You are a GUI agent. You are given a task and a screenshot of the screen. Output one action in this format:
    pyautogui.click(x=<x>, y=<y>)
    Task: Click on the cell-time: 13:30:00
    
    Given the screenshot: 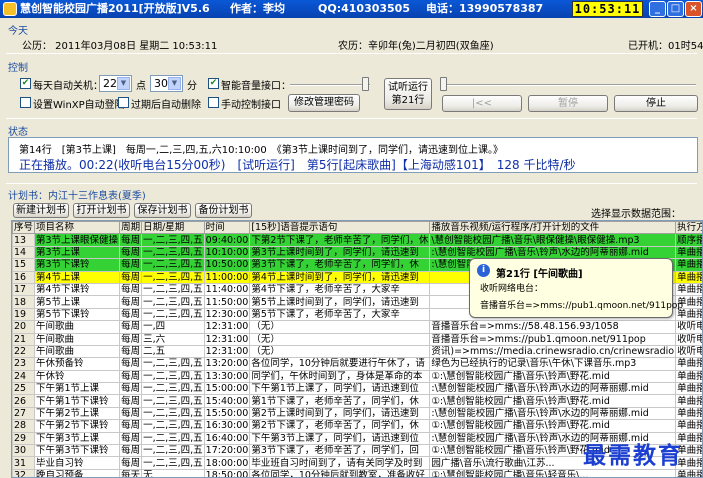 What is the action you would take?
    pyautogui.click(x=227, y=376)
    